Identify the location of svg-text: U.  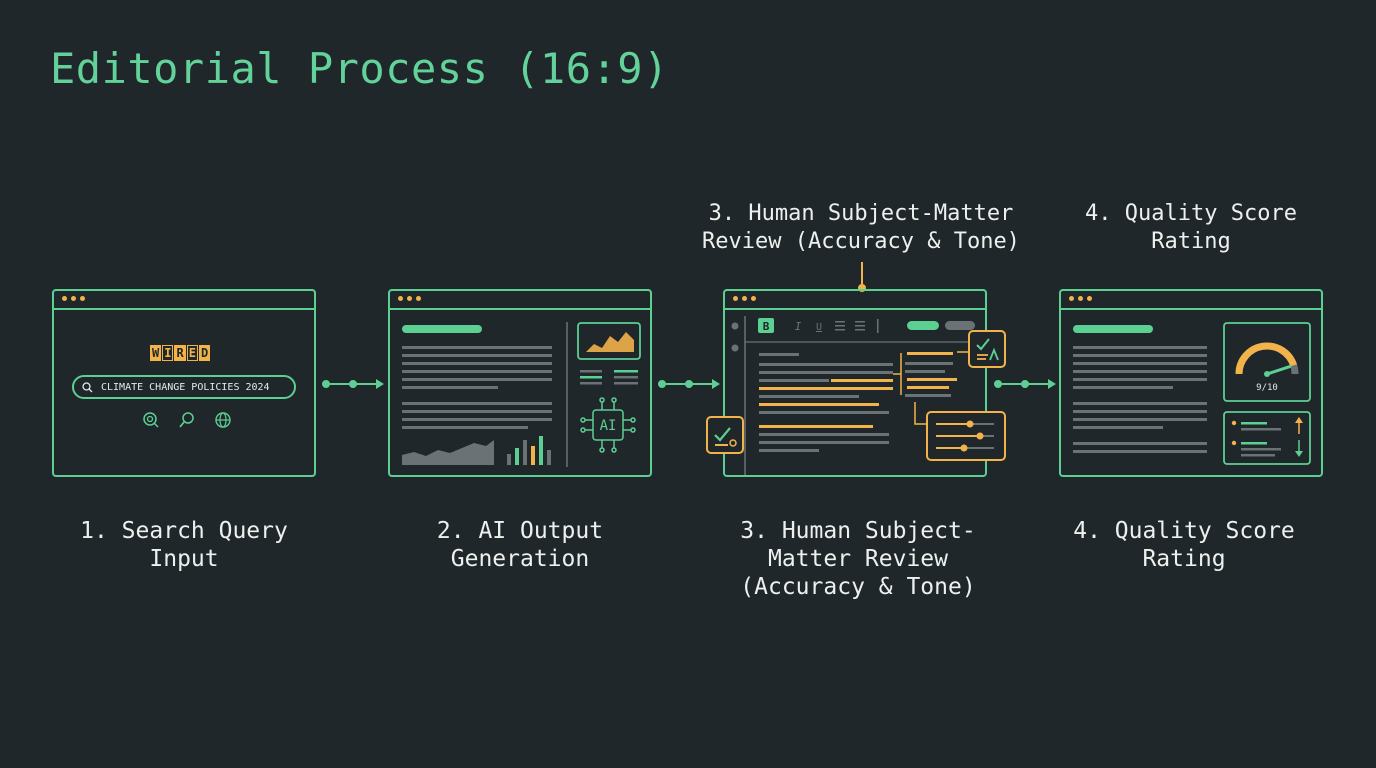
(819, 327).